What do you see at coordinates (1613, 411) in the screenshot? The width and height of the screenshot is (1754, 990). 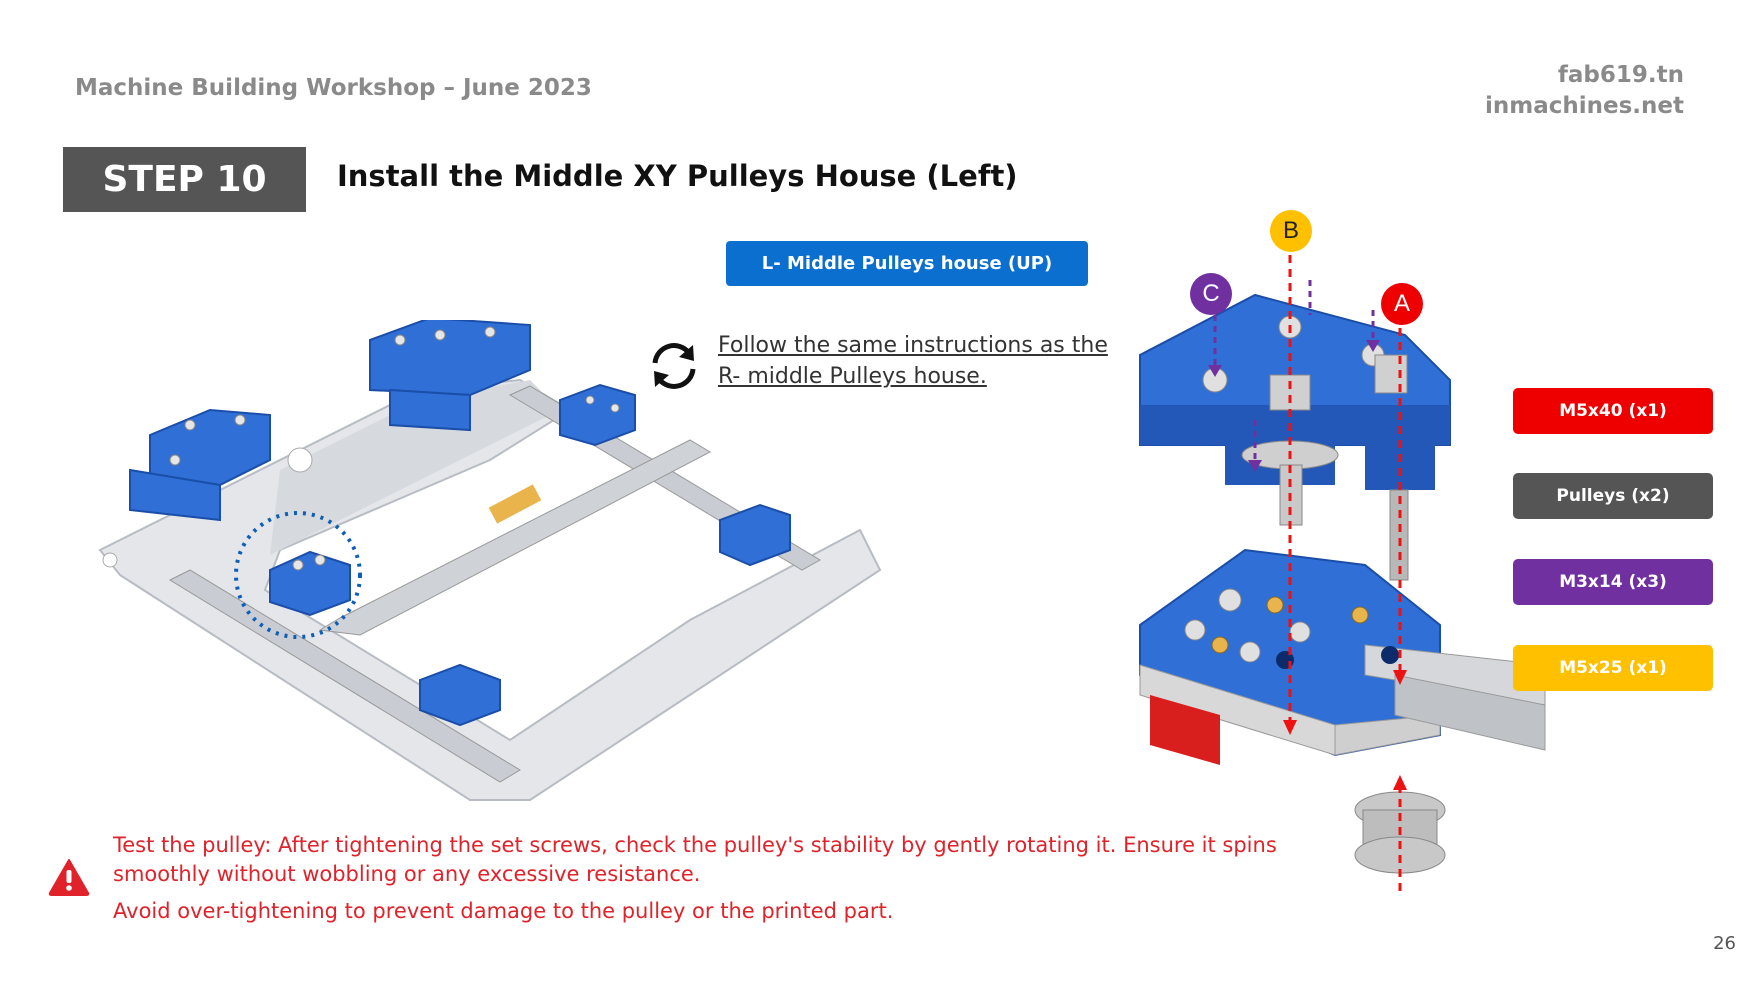 I see `part-tag-m5x40: M5x40 (x1)` at bounding box center [1613, 411].